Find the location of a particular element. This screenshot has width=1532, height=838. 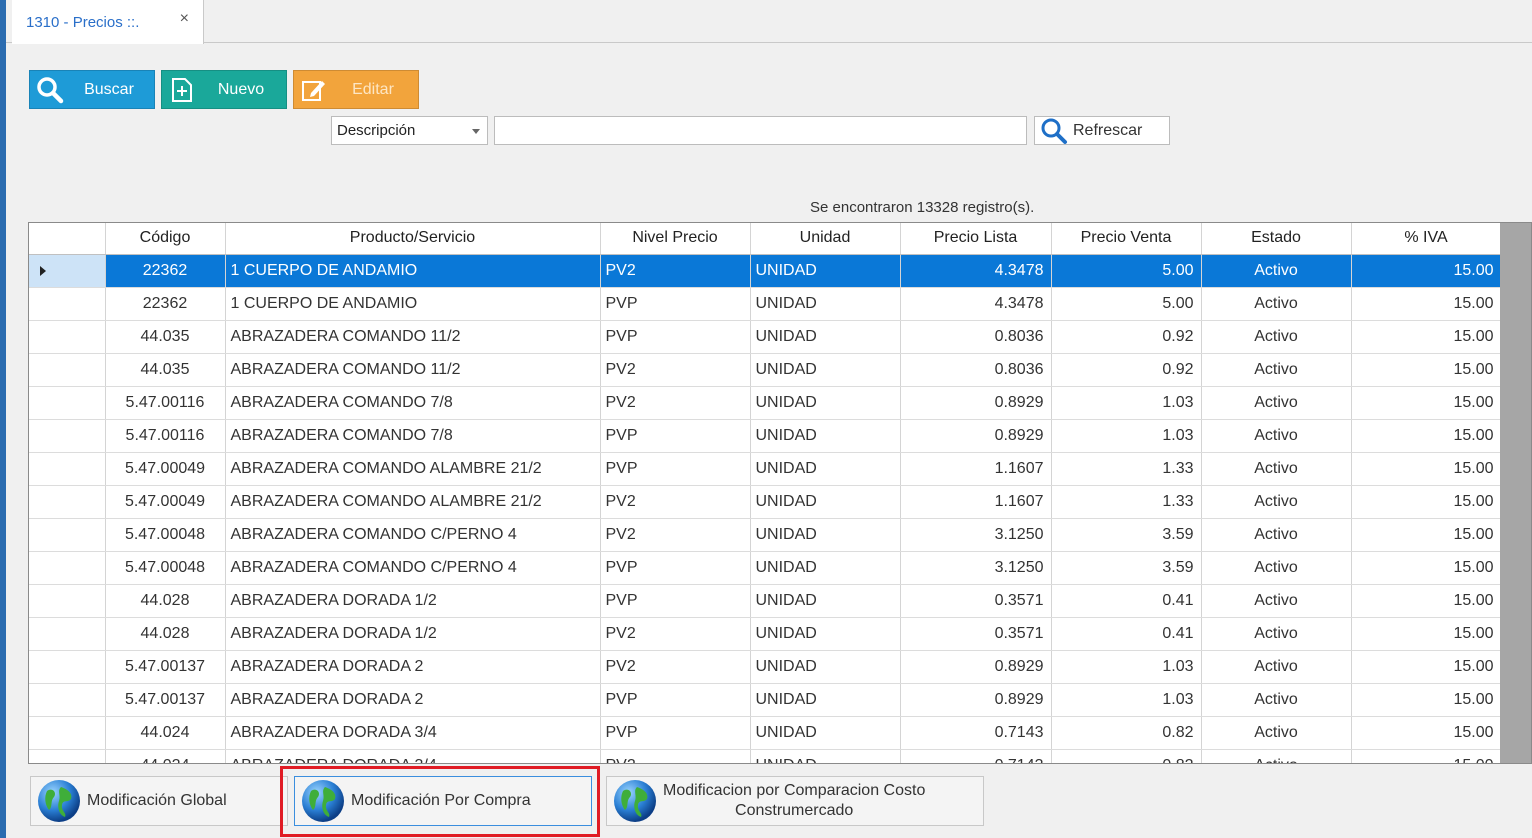

table-cell: 22362 is located at coordinates (165, 304).